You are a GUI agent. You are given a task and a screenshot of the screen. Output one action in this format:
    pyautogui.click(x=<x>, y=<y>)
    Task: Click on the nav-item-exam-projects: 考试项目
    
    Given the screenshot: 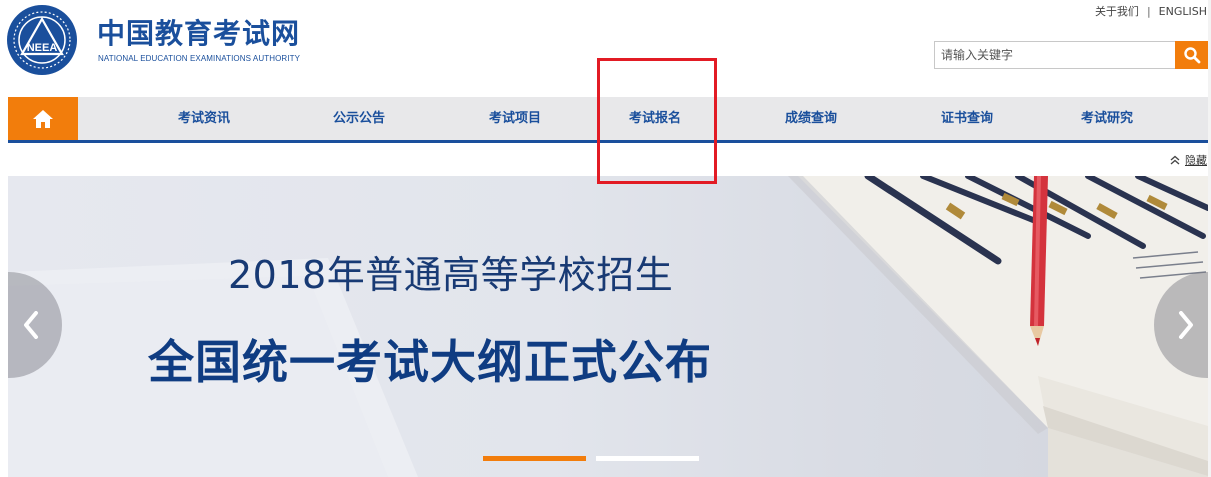 What is the action you would take?
    pyautogui.click(x=515, y=118)
    